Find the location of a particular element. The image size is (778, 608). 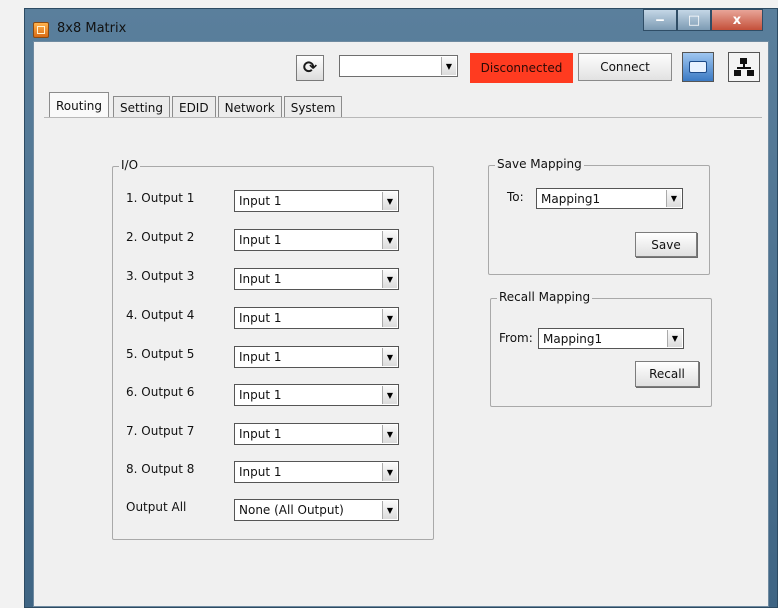

output-3-select: Input 1 ▼ is located at coordinates (316, 279).